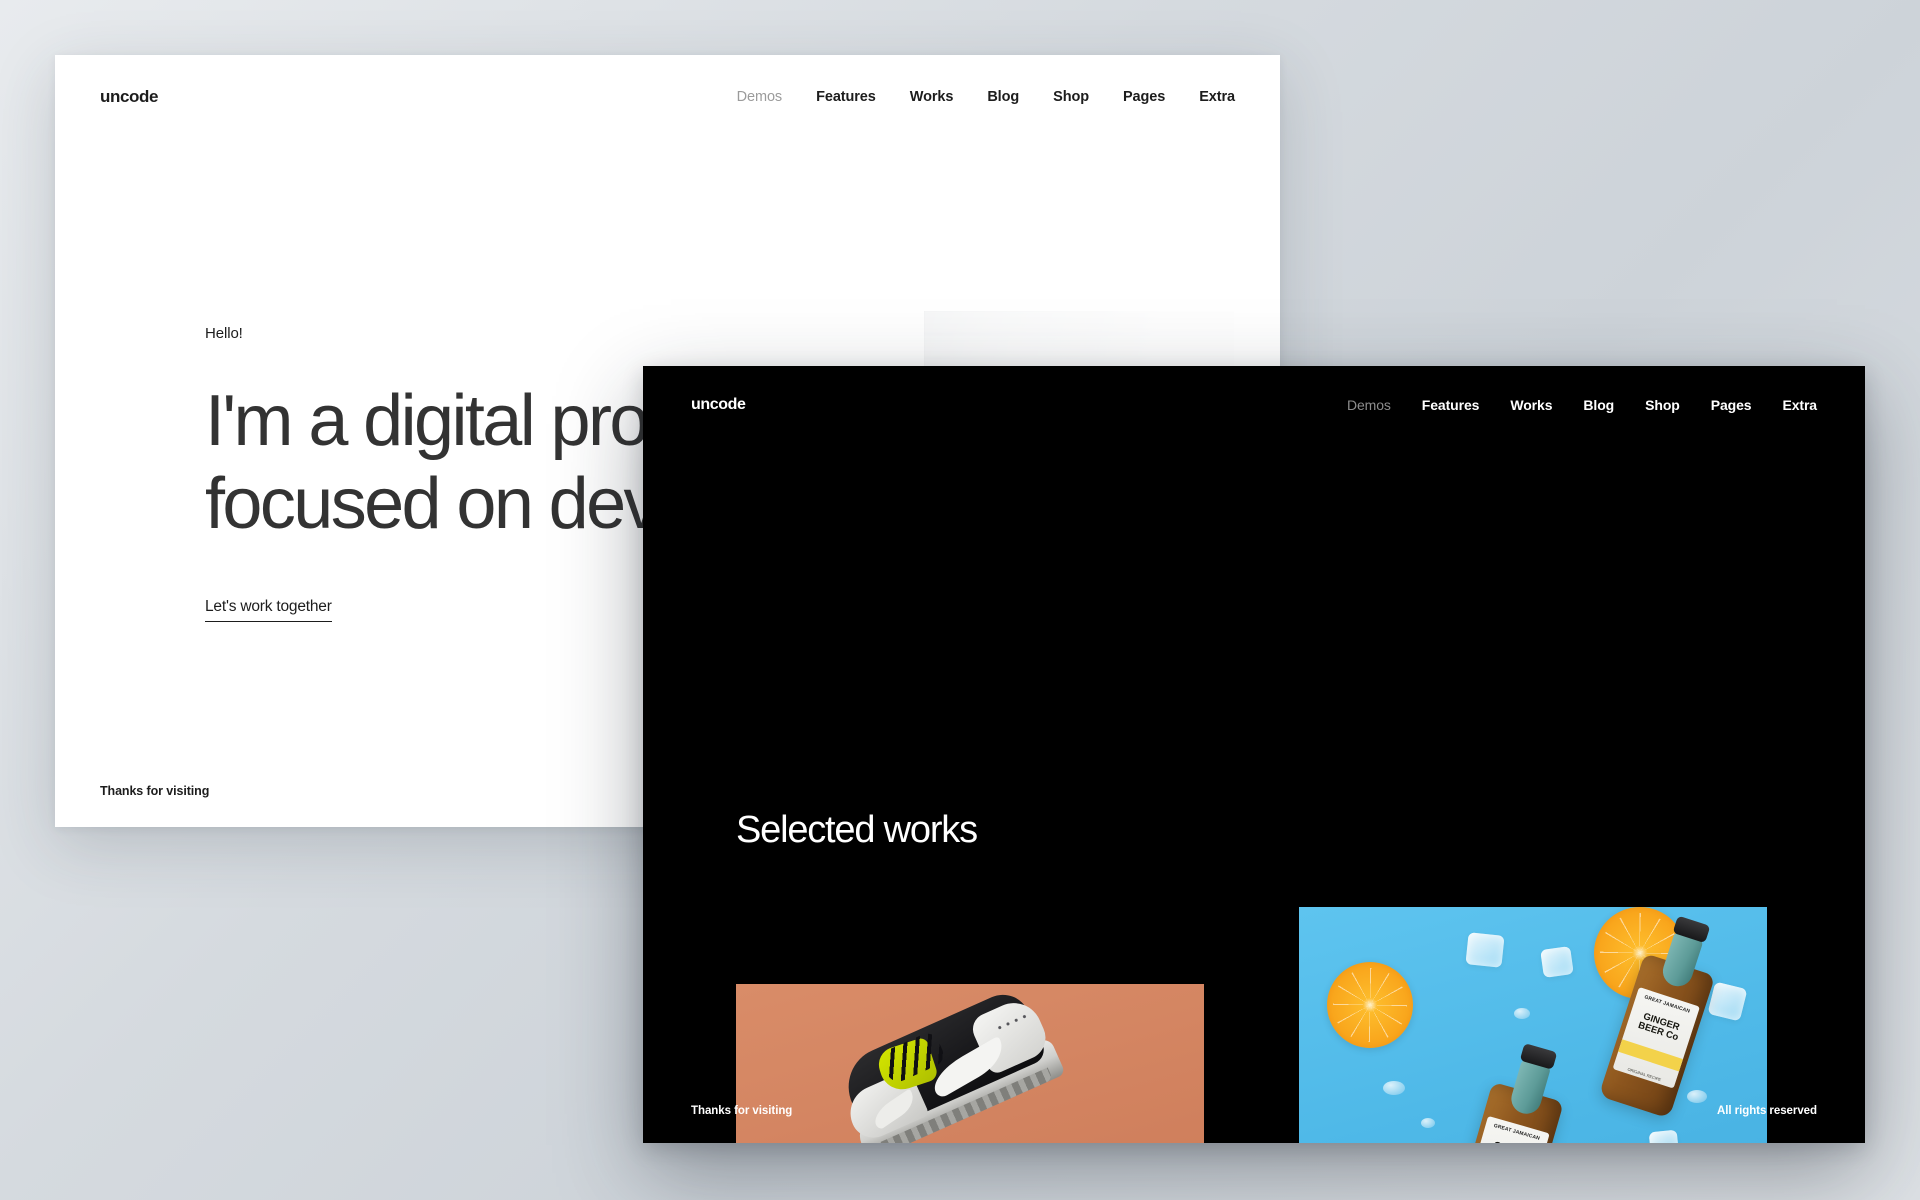 This screenshot has height=1200, width=1920. Describe the element at coordinates (718, 405) in the screenshot. I see `logo-uncode-dark: uncode` at that location.